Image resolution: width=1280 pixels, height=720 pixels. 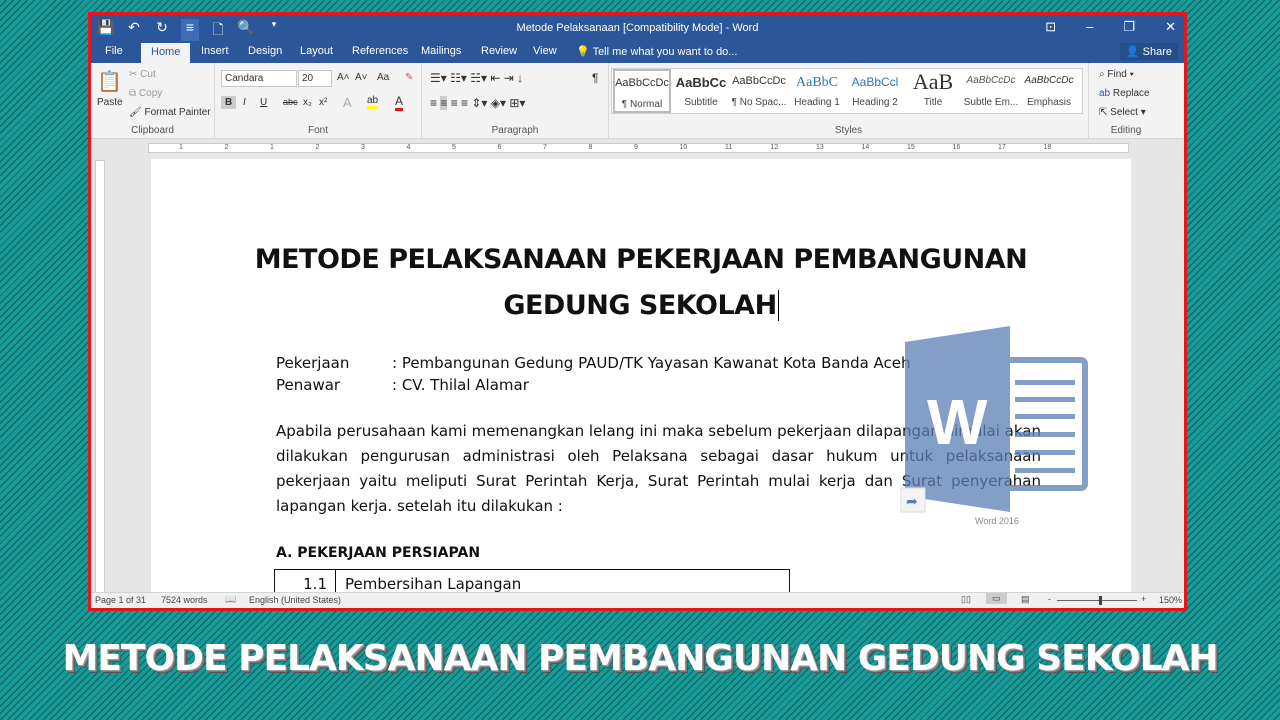 What do you see at coordinates (361, 77) in the screenshot?
I see `shrink-font-button: A˅` at bounding box center [361, 77].